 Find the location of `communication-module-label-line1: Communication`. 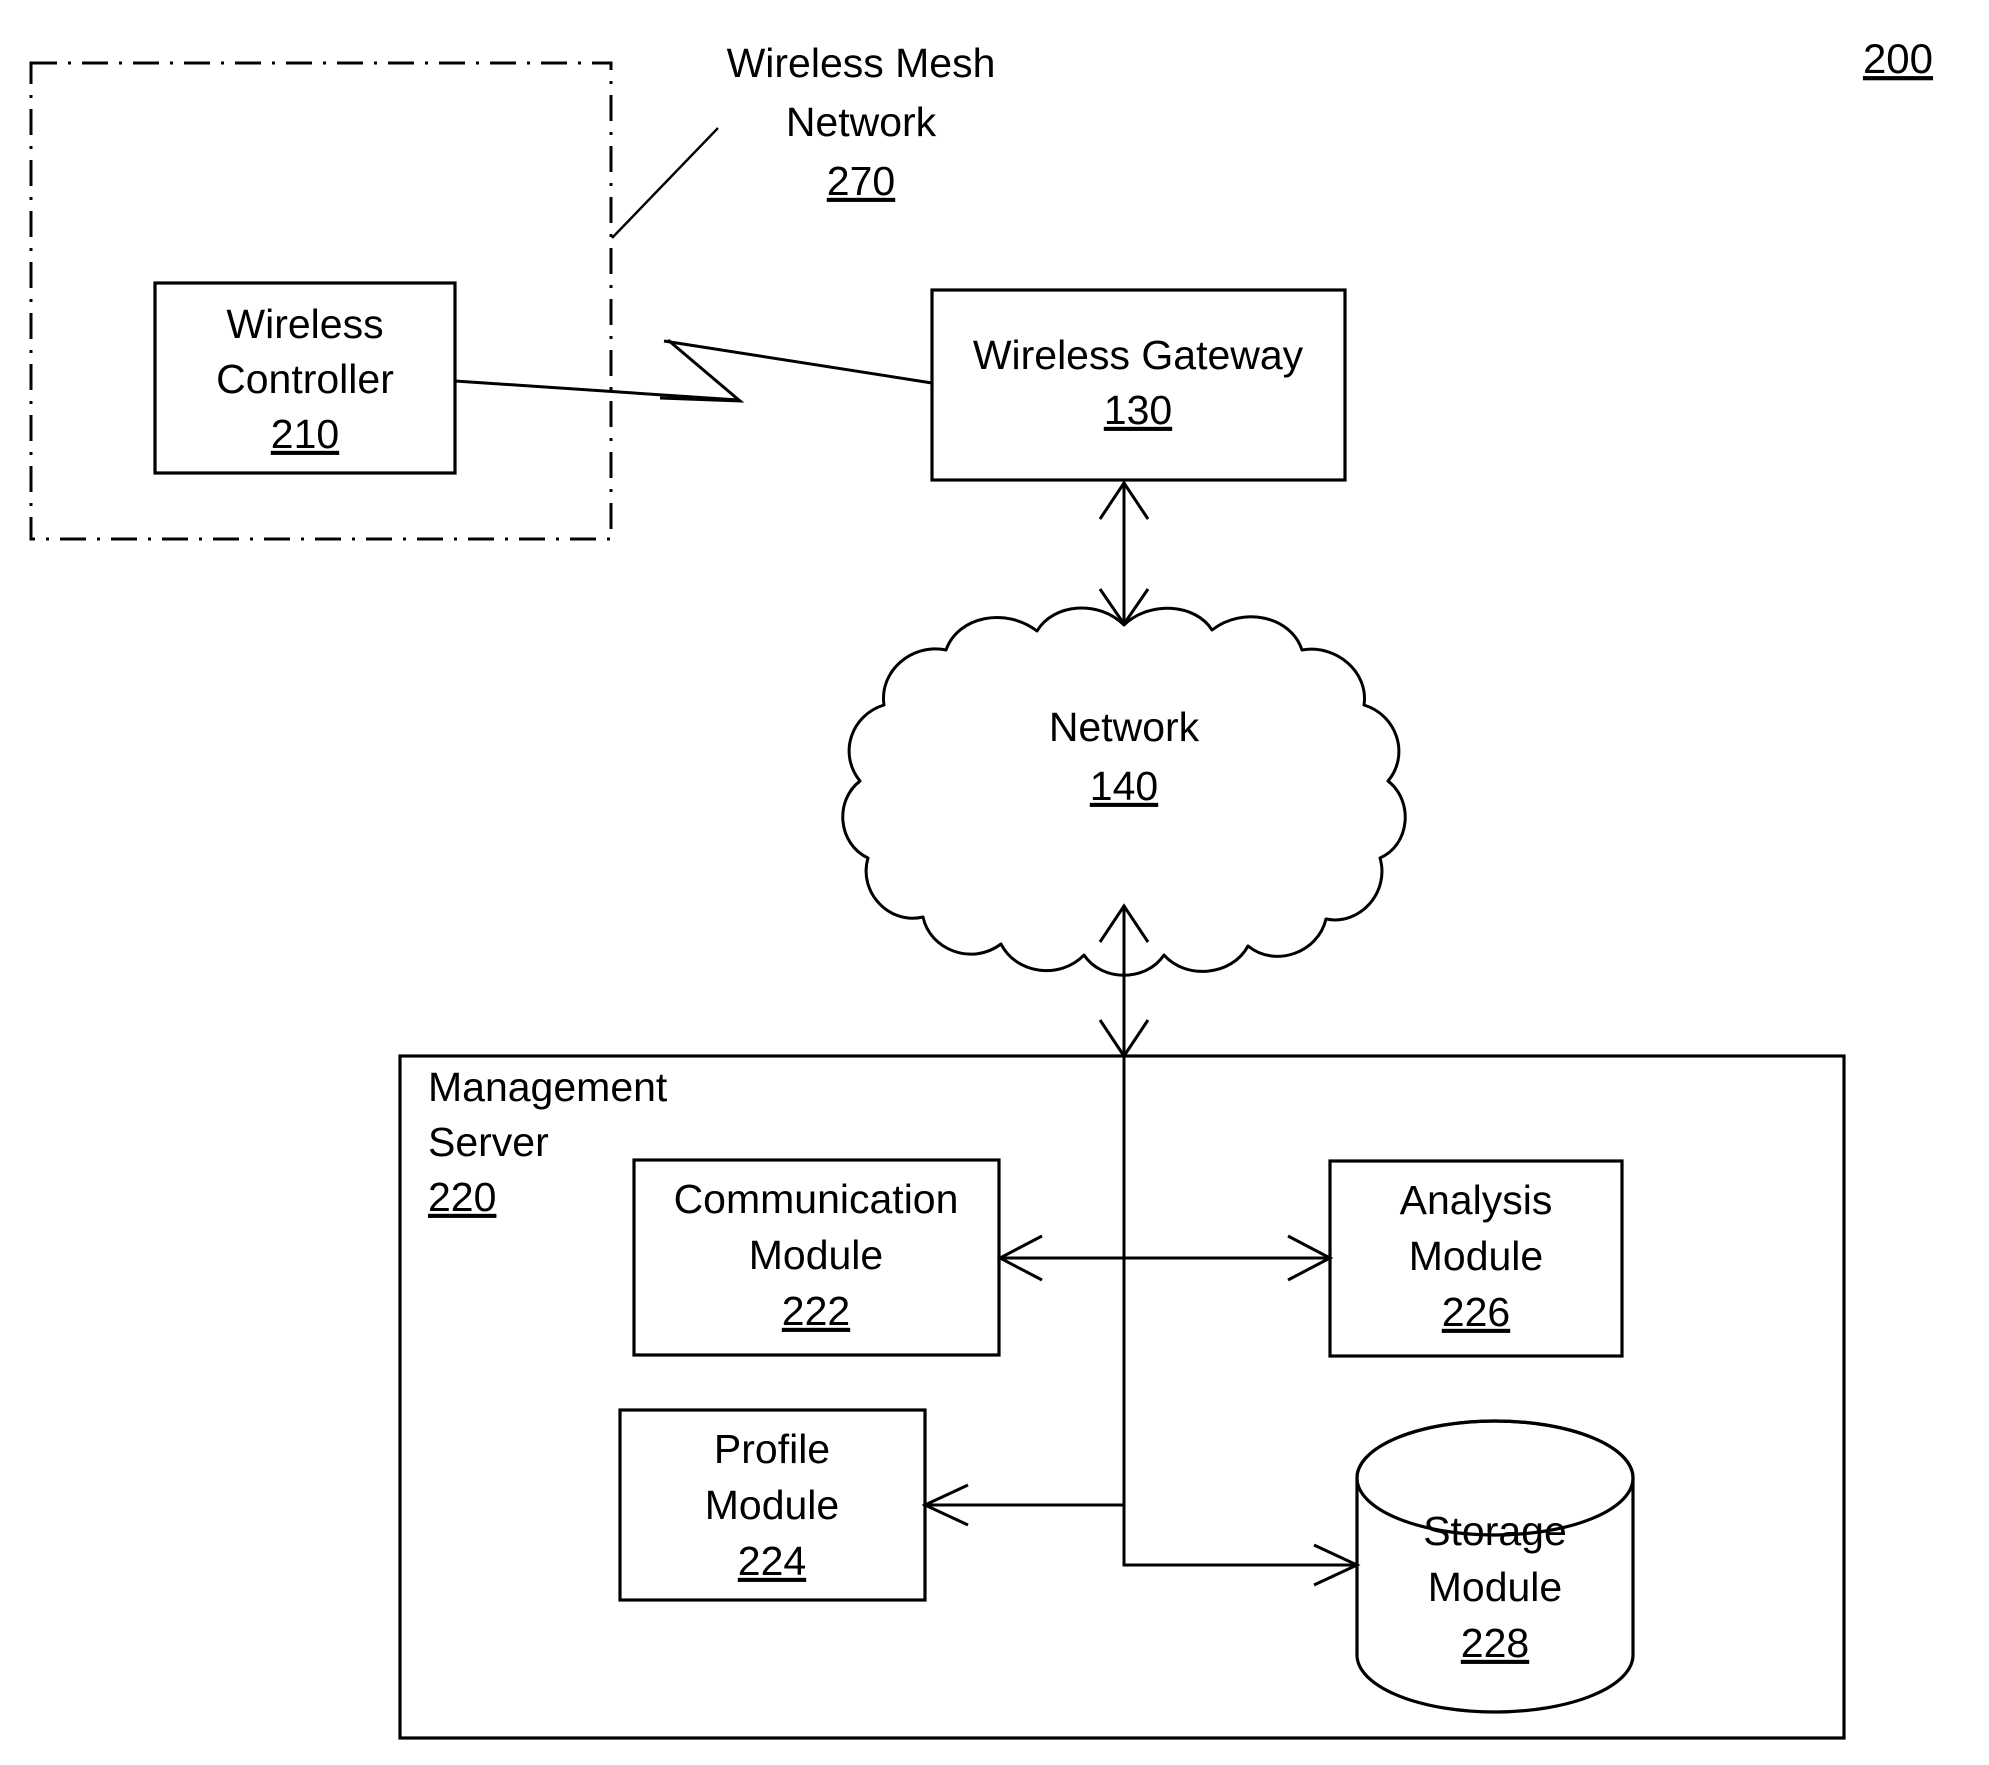

communication-module-label-line1: Communication is located at coordinates (816, 1199).